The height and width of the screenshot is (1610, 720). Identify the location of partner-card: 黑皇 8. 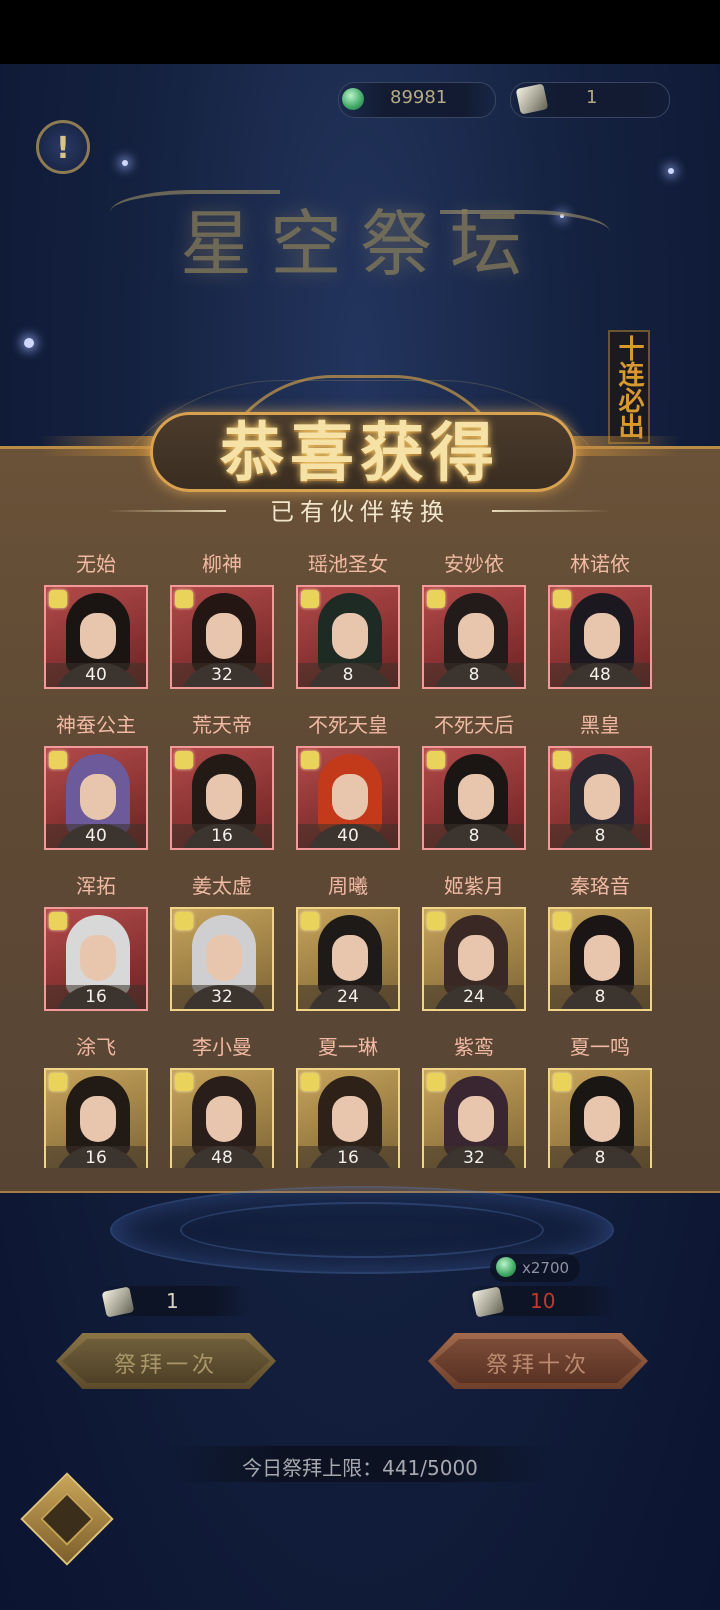
(600, 784).